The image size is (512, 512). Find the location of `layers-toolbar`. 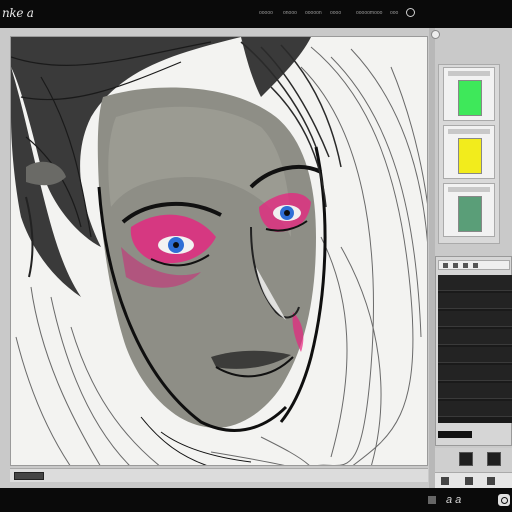

layers-toolbar is located at coordinates (474, 265).